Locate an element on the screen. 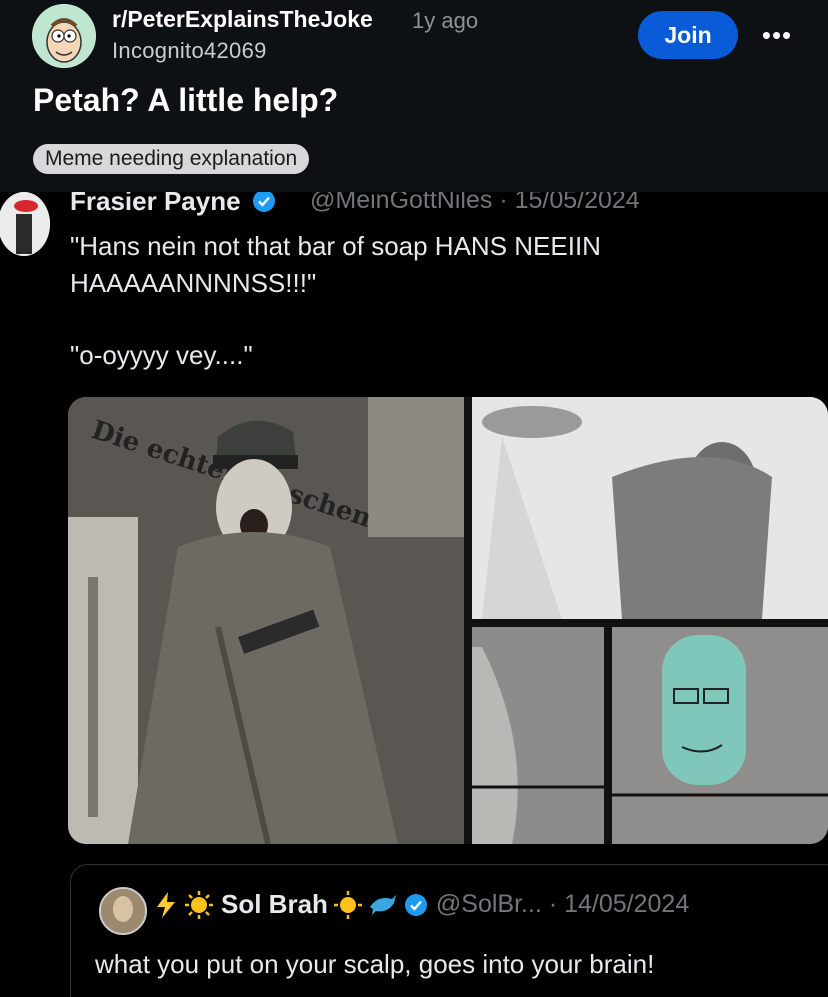 Image resolution: width=828 pixels, height=997 pixels. quoted-author-line: Sol Brah @SolBr... · 14/05/2024 is located at coordinates (422, 904).